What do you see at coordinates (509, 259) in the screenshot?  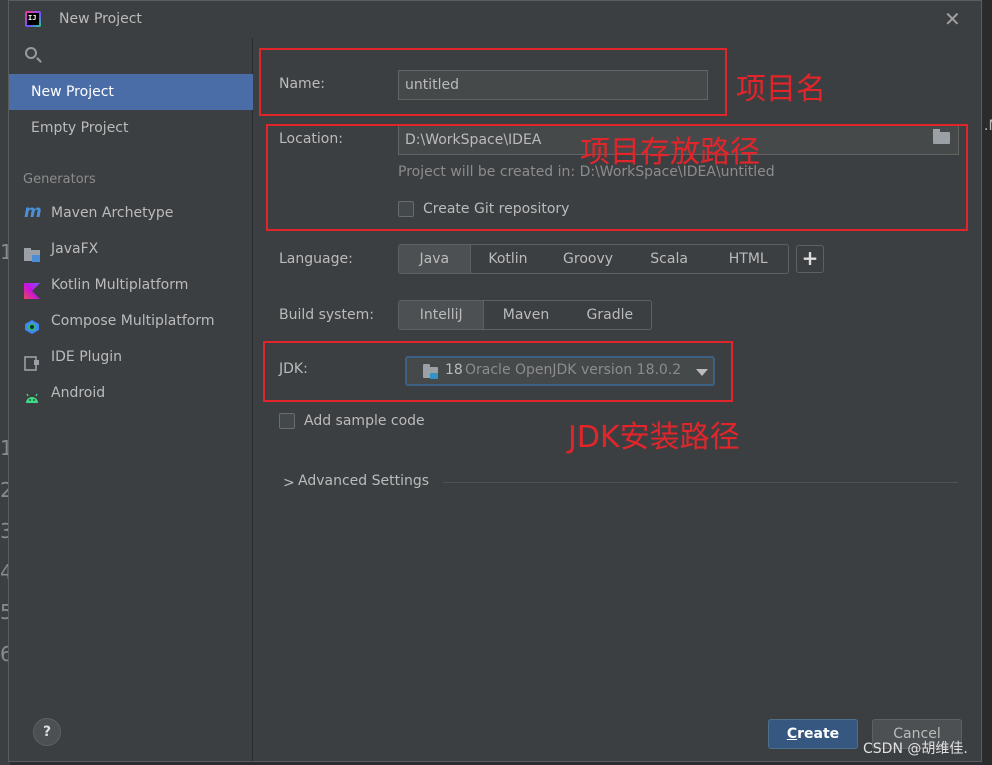 I see `language-option-kotlin: Kotlin` at bounding box center [509, 259].